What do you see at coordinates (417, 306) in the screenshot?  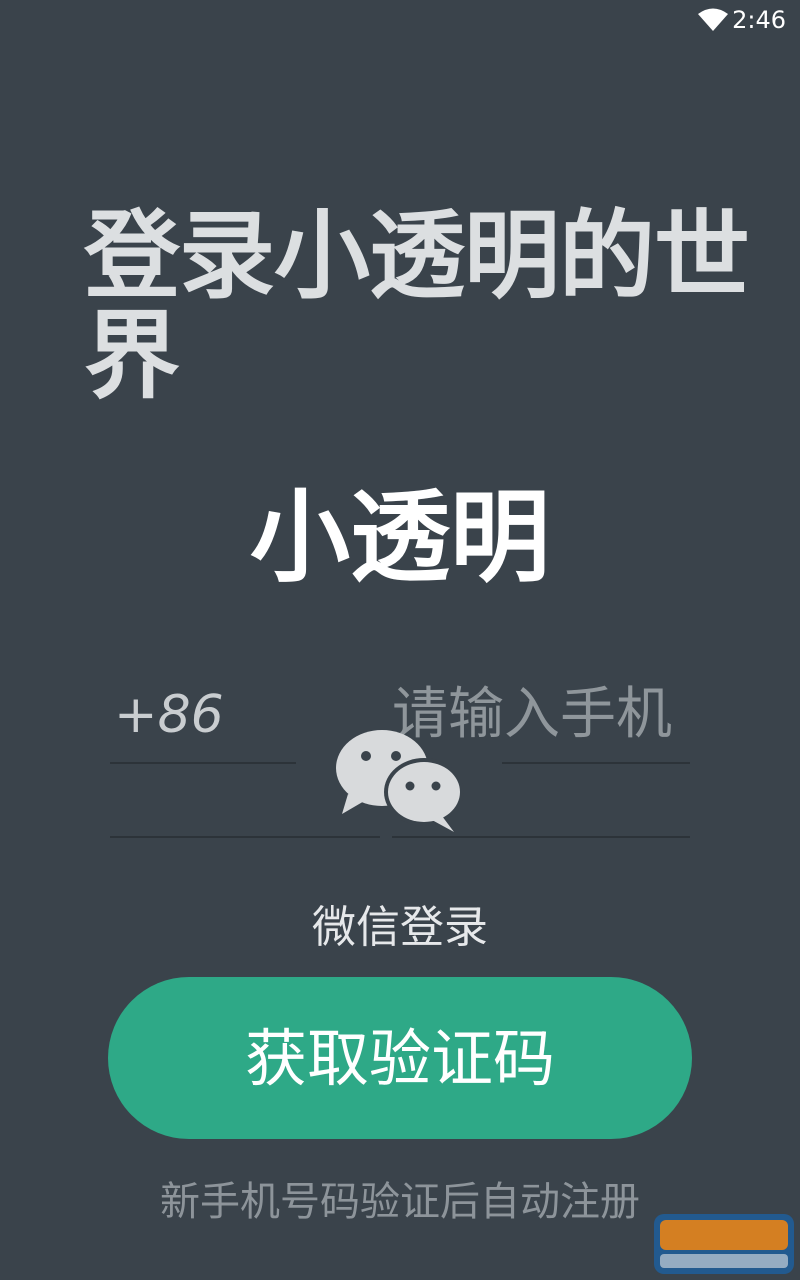 I see `page-headline: 登录小透明的世界` at bounding box center [417, 306].